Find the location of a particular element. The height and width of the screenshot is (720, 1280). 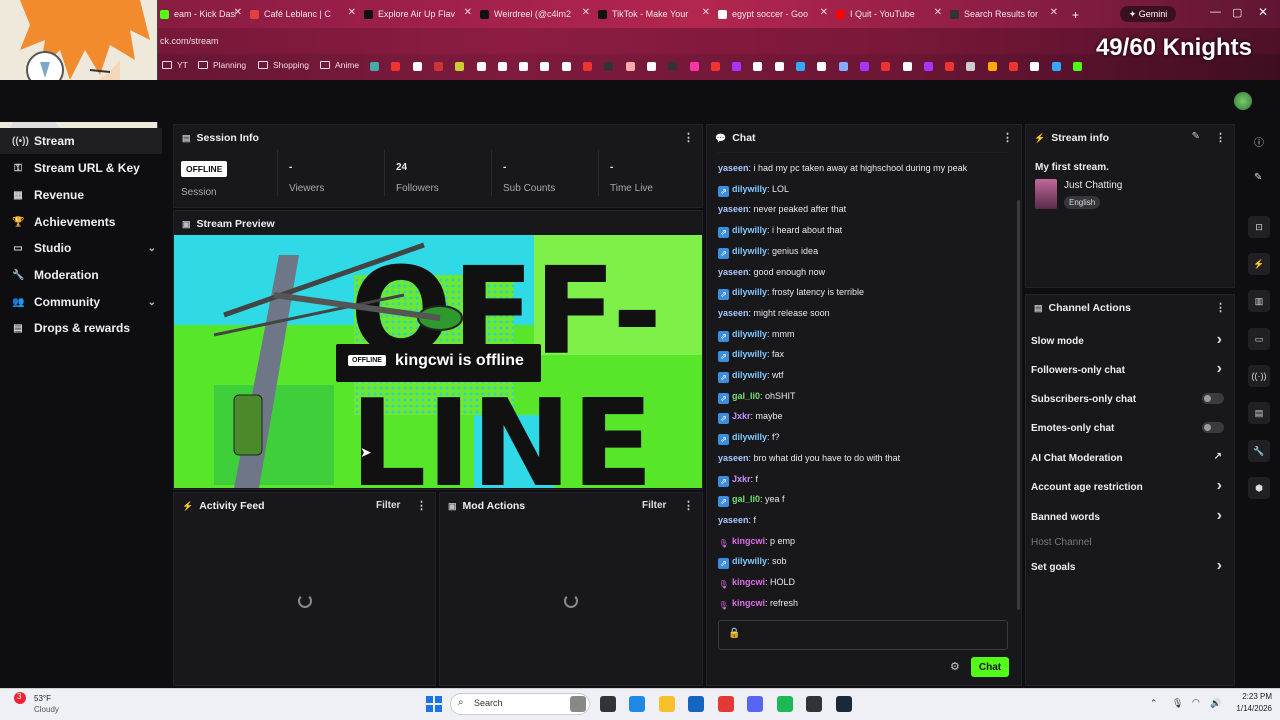

channel-action-set-goals: Set goals › is located at coordinates (1128, 565).